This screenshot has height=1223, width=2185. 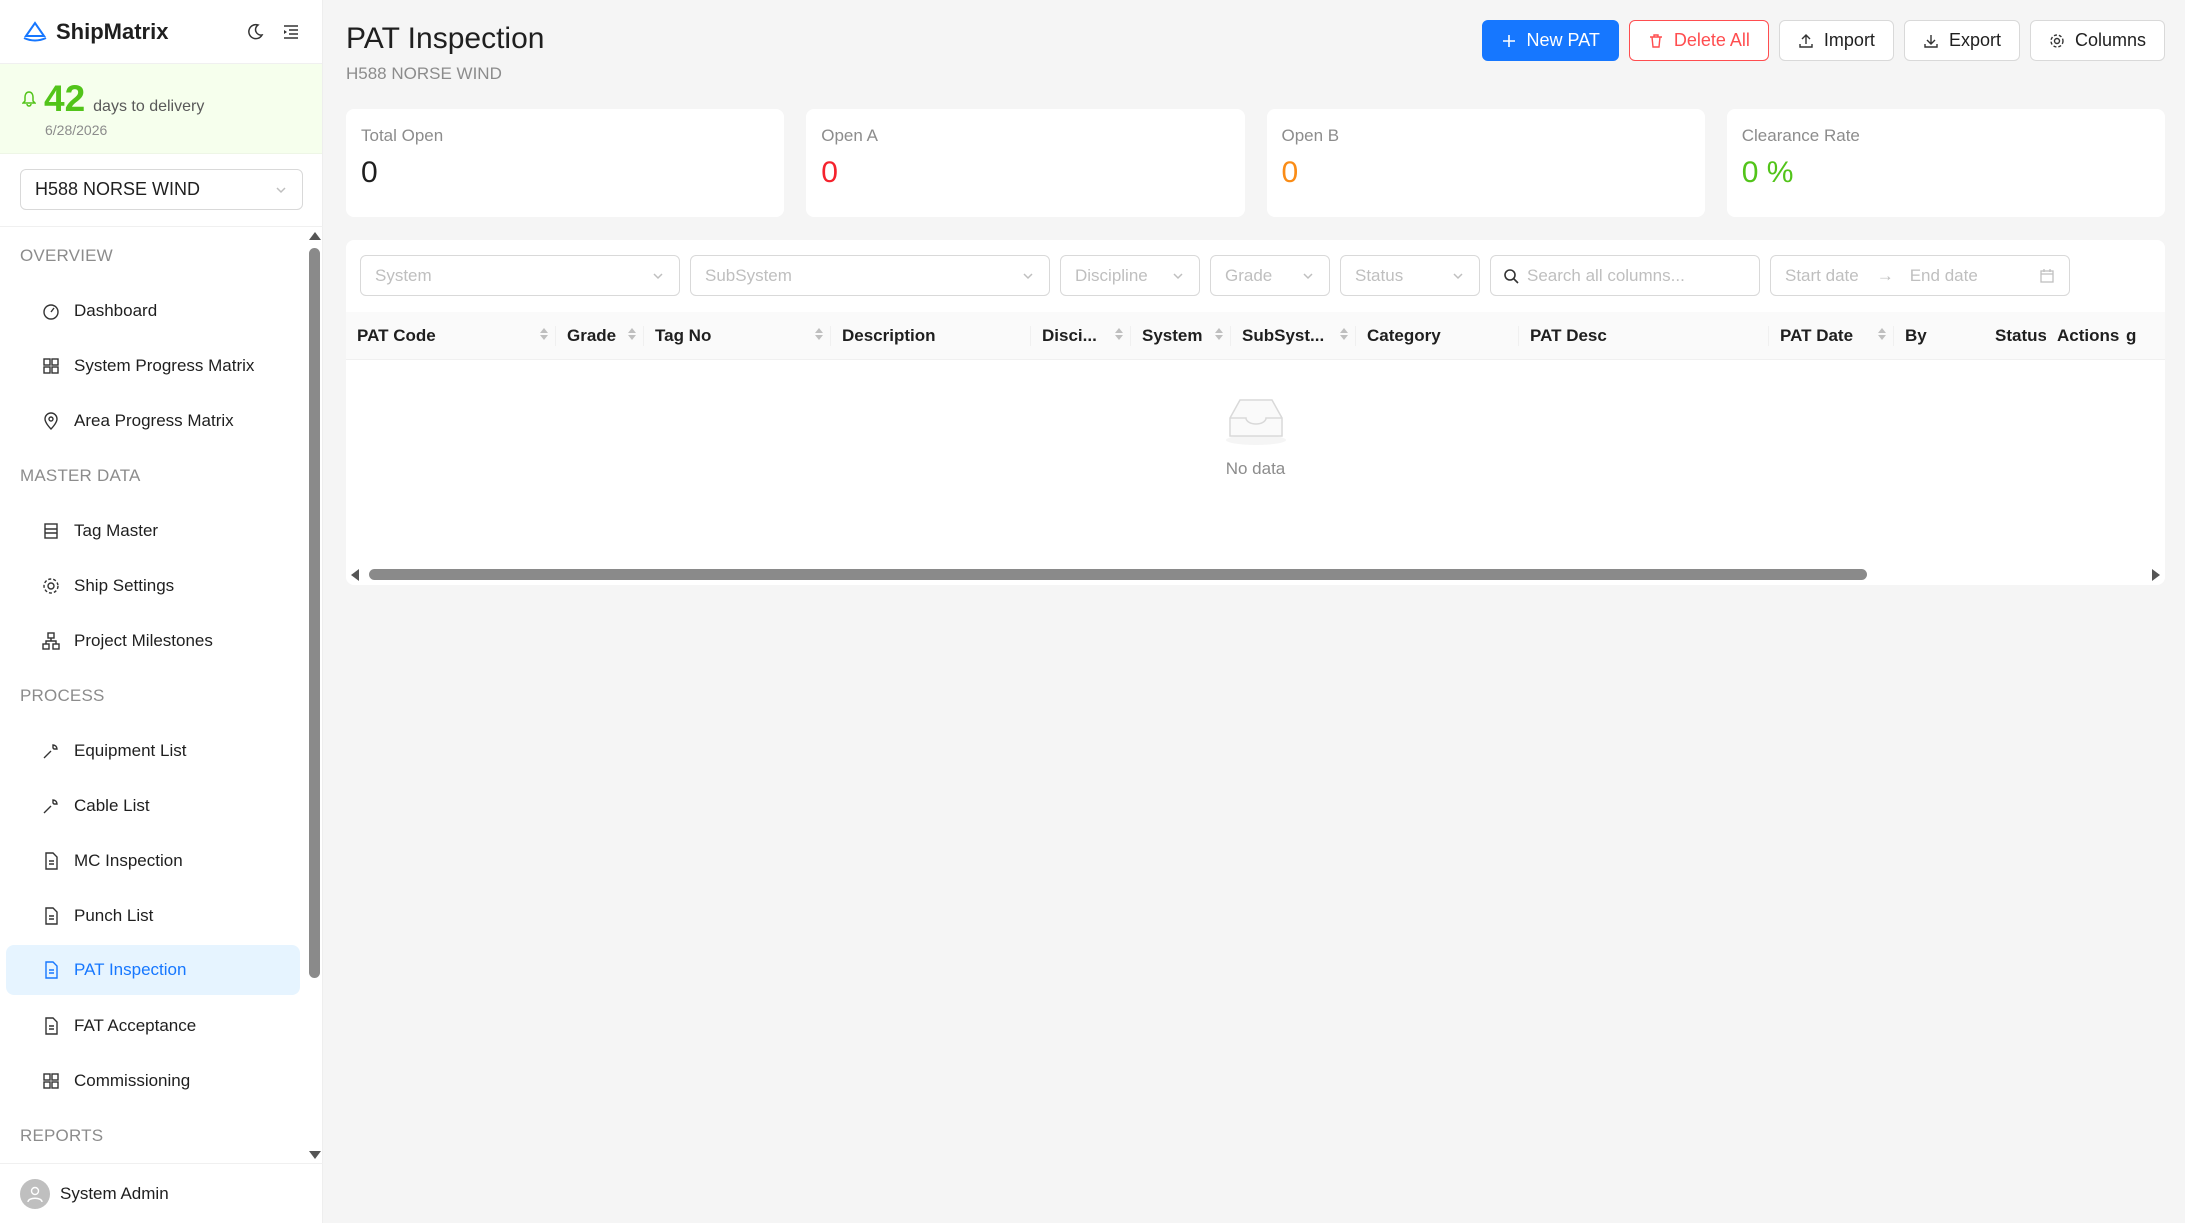 I want to click on column-header-description: Description, so click(x=931, y=336).